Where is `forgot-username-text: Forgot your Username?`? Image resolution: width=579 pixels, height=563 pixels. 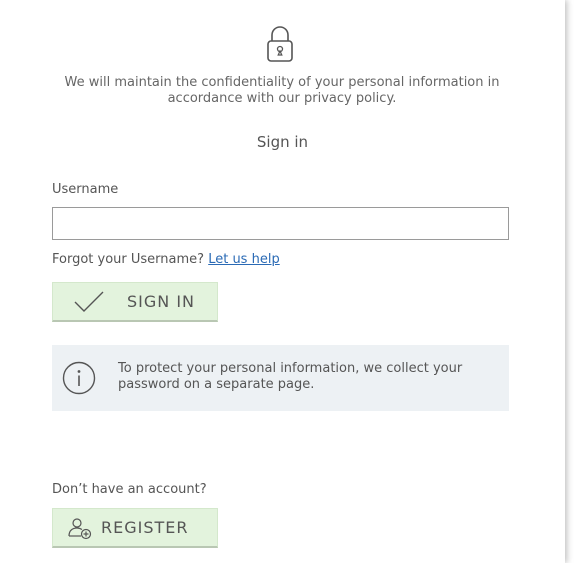 forgot-username-text: Forgot your Username? is located at coordinates (128, 259).